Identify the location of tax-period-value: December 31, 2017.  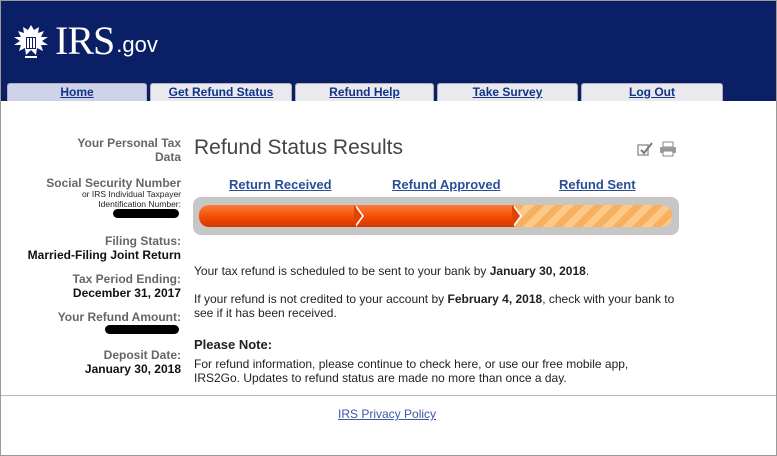
(126, 293).